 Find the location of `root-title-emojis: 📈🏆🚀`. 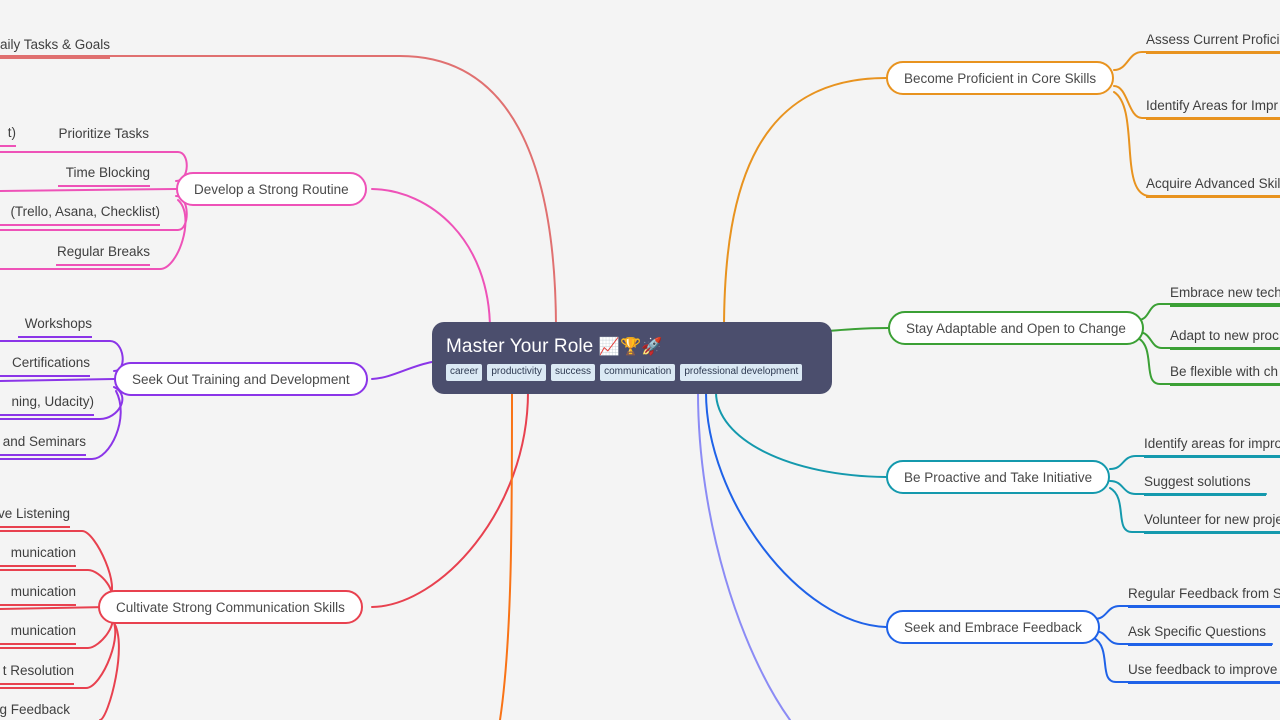

root-title-emojis: 📈🏆🚀 is located at coordinates (630, 347).